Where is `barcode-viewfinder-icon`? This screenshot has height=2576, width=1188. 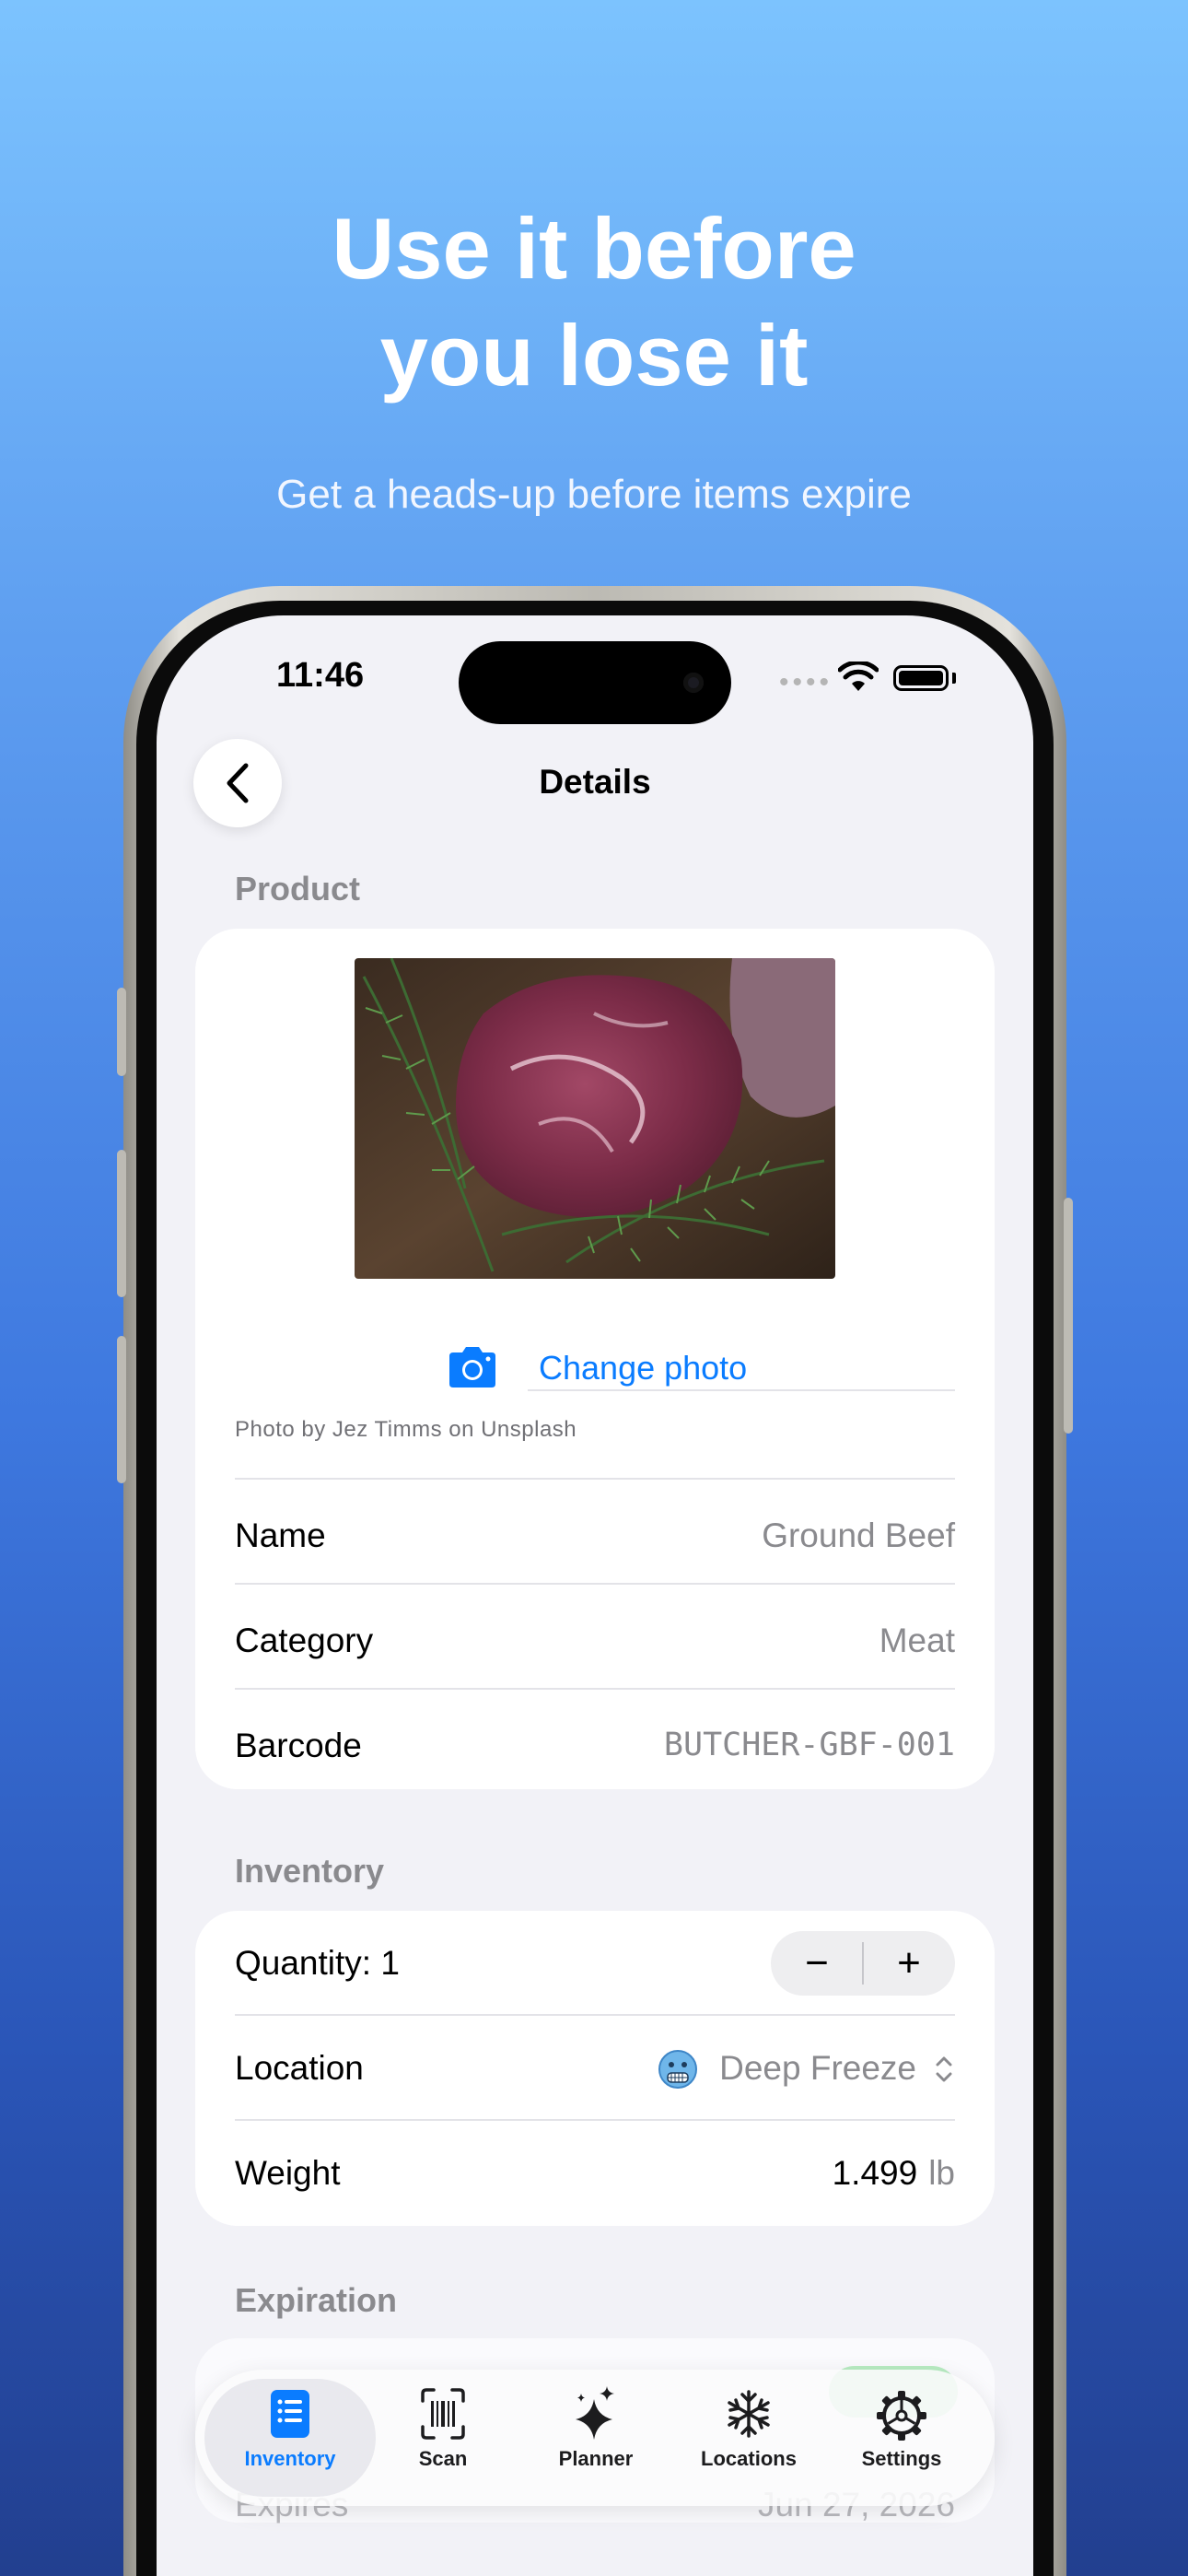
barcode-viewfinder-icon is located at coordinates (443, 2414).